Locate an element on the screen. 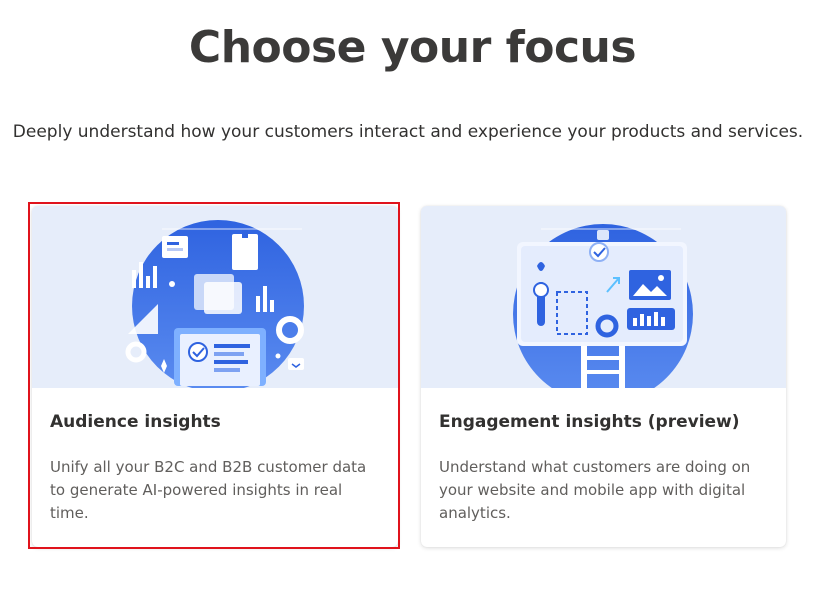 This screenshot has width=825, height=600. engagement-insights-illustration is located at coordinates (603, 297).